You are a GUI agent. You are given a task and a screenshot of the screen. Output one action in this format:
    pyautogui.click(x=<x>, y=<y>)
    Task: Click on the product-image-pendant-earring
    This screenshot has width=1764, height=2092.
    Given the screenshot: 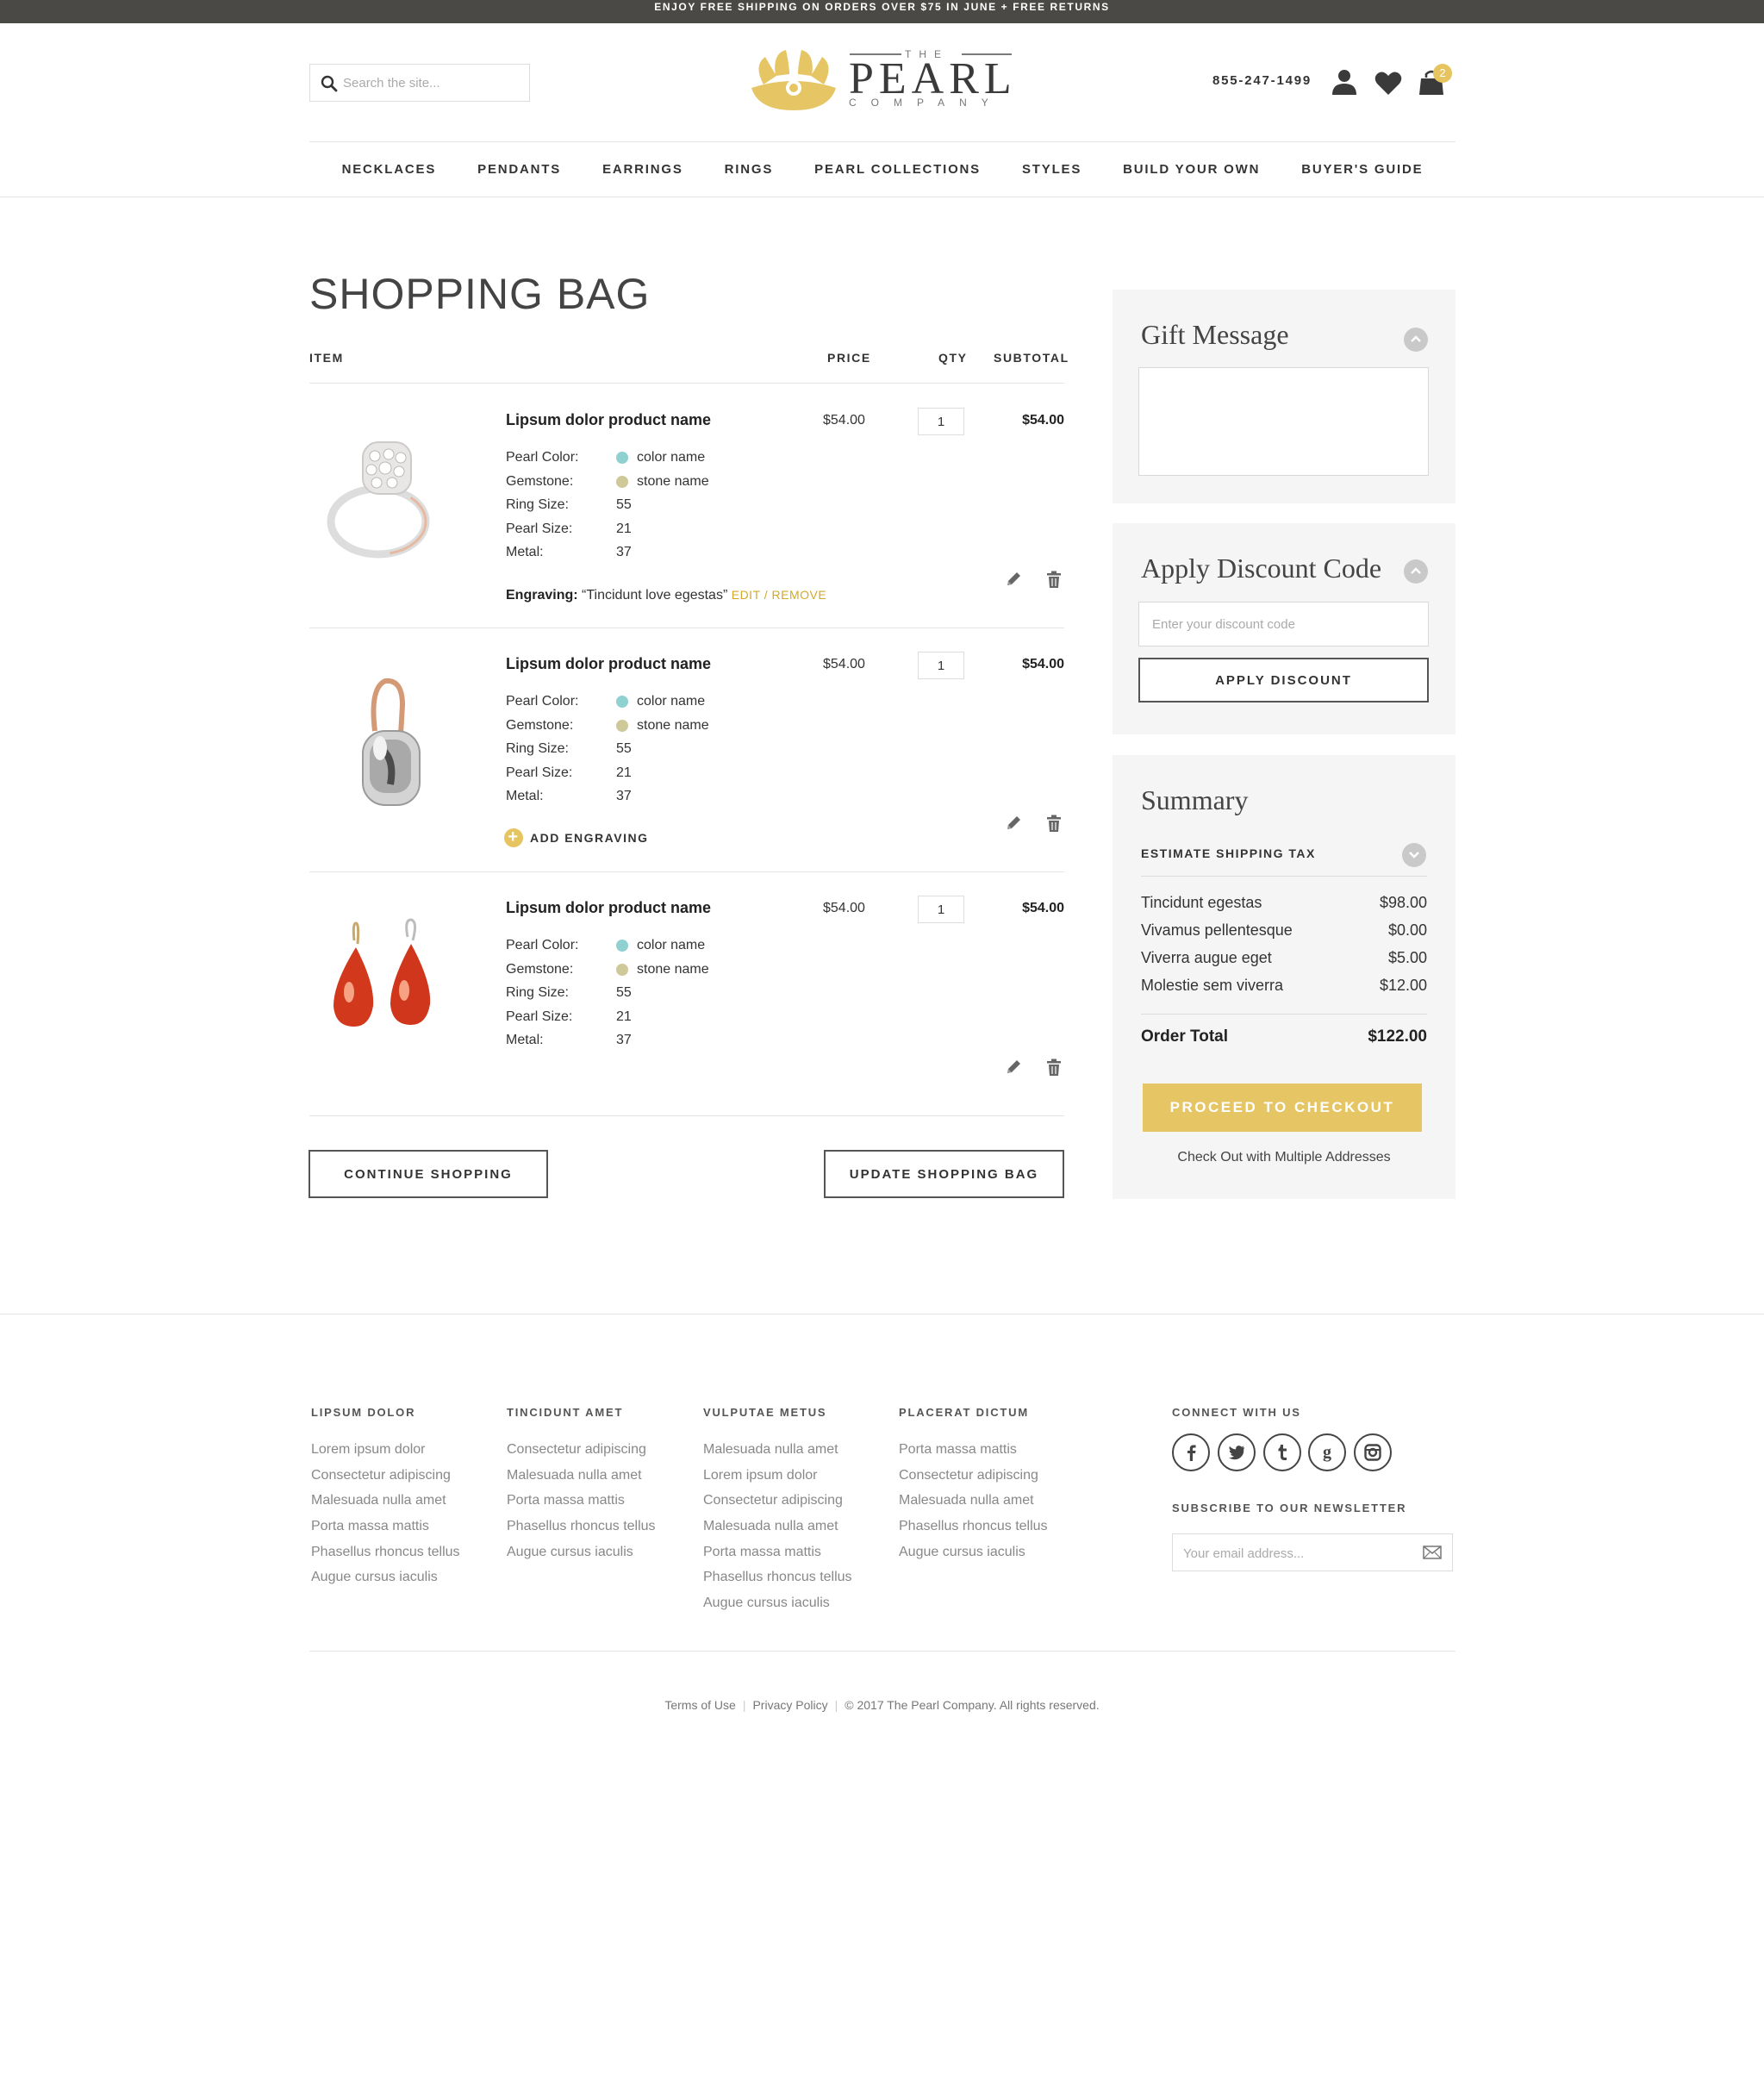 What is the action you would take?
    pyautogui.click(x=387, y=744)
    